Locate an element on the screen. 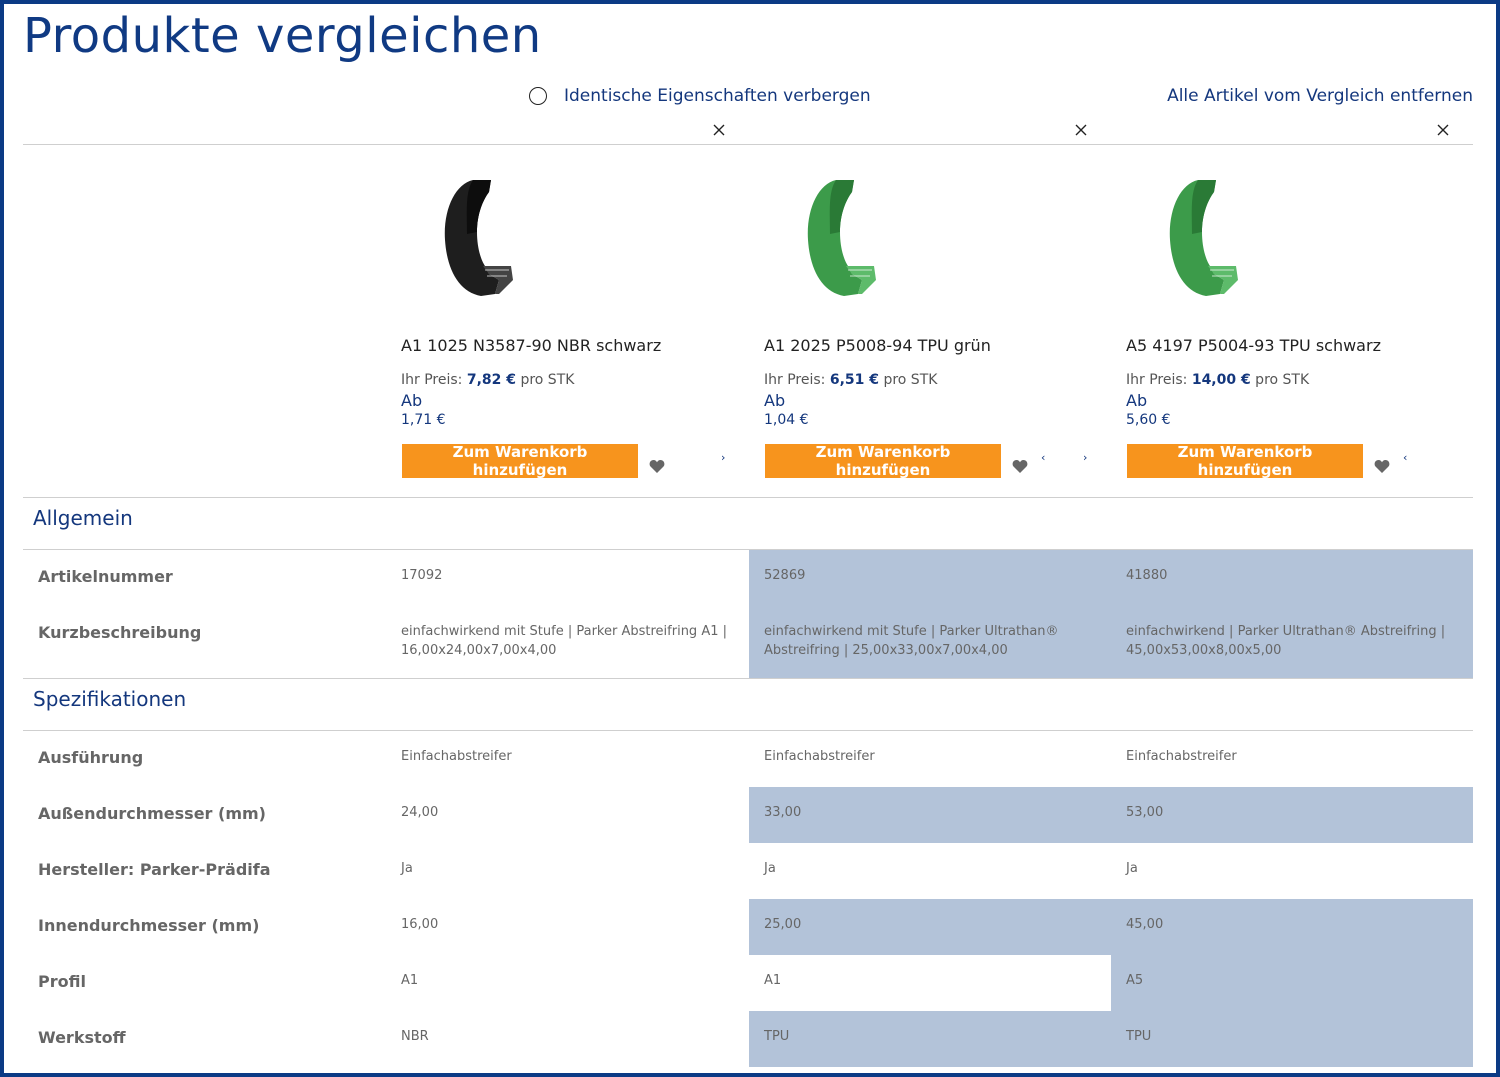  price-line: Ihr Preis: 6,51 € pro STK is located at coordinates (850, 380).